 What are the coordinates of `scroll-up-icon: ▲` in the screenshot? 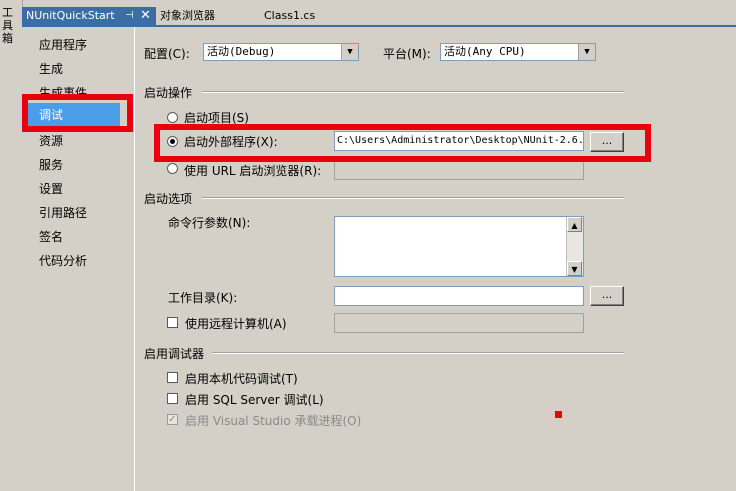 It's located at (574, 224).